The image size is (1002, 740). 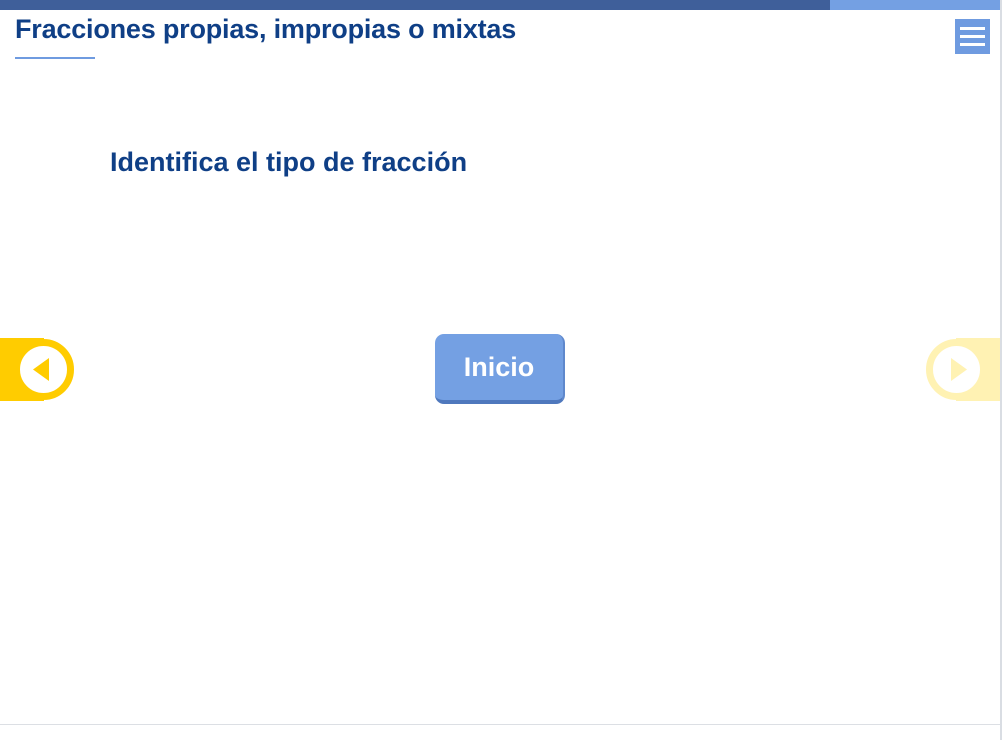 I want to click on page-title: Fracciones propias, impropias o mixtas, so click(x=266, y=29).